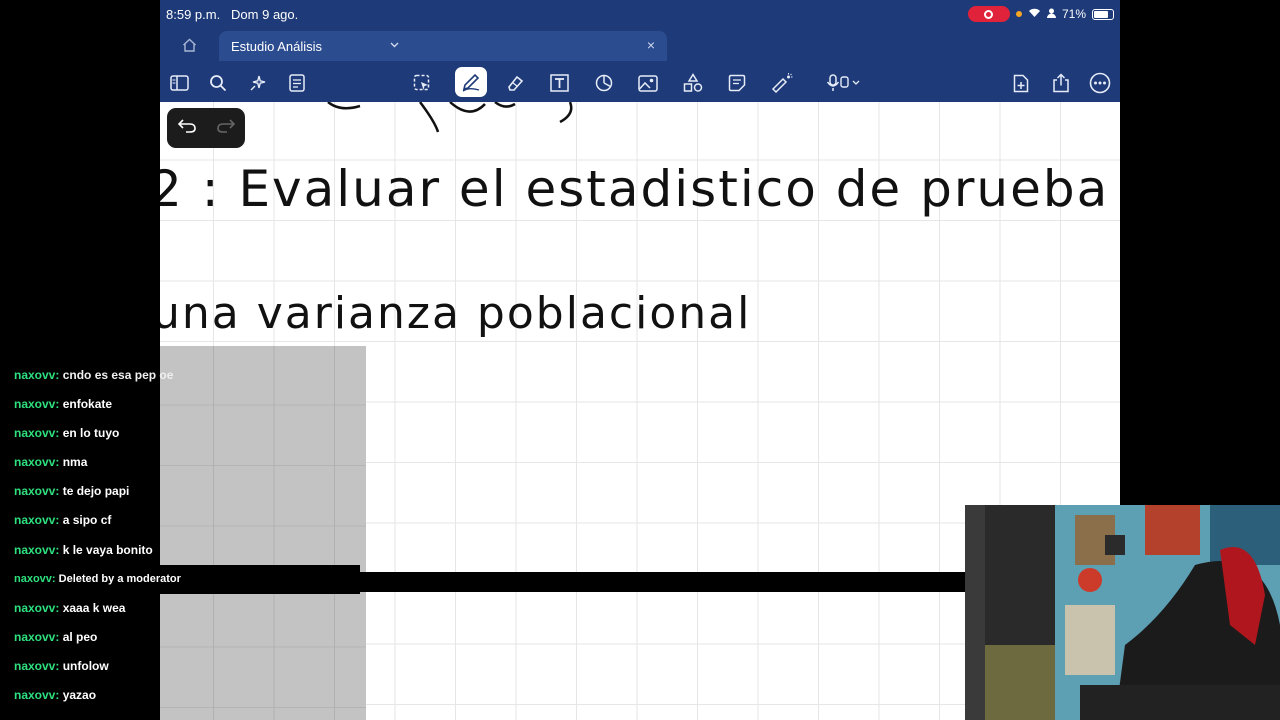  Describe the element at coordinates (180, 491) in the screenshot. I see `chat-message: naxovv: te dejo papi` at that location.